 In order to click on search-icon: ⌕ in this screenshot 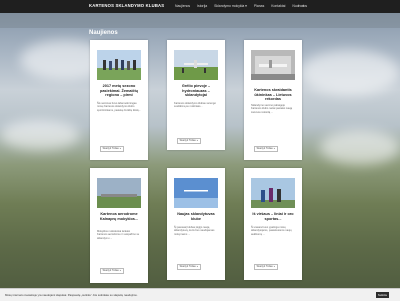, I will do `click(303, 5)`.